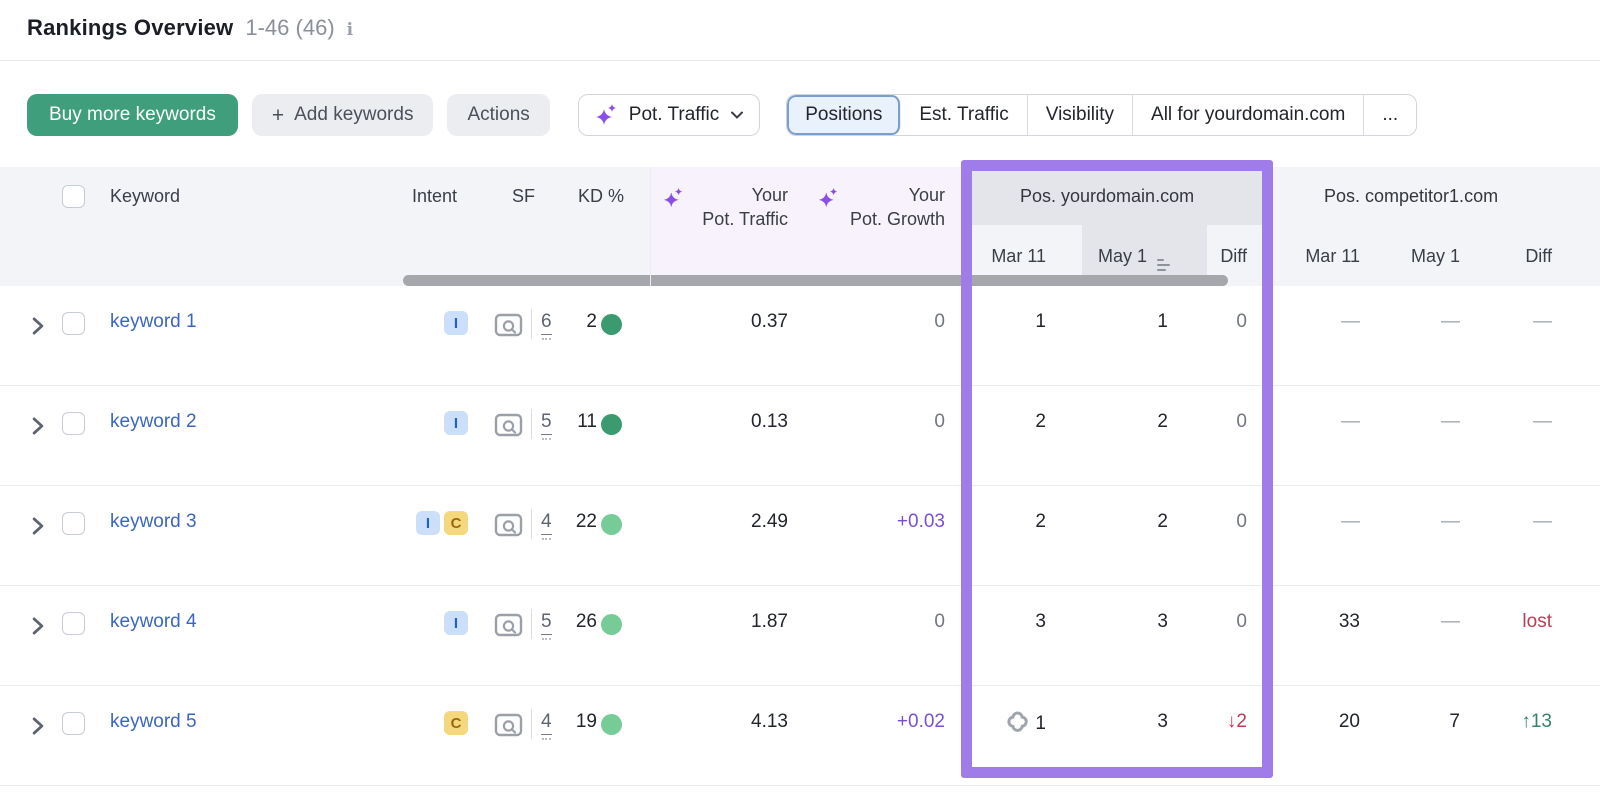  Describe the element at coordinates (153, 622) in the screenshot. I see `keyword-link: keyword 4` at that location.